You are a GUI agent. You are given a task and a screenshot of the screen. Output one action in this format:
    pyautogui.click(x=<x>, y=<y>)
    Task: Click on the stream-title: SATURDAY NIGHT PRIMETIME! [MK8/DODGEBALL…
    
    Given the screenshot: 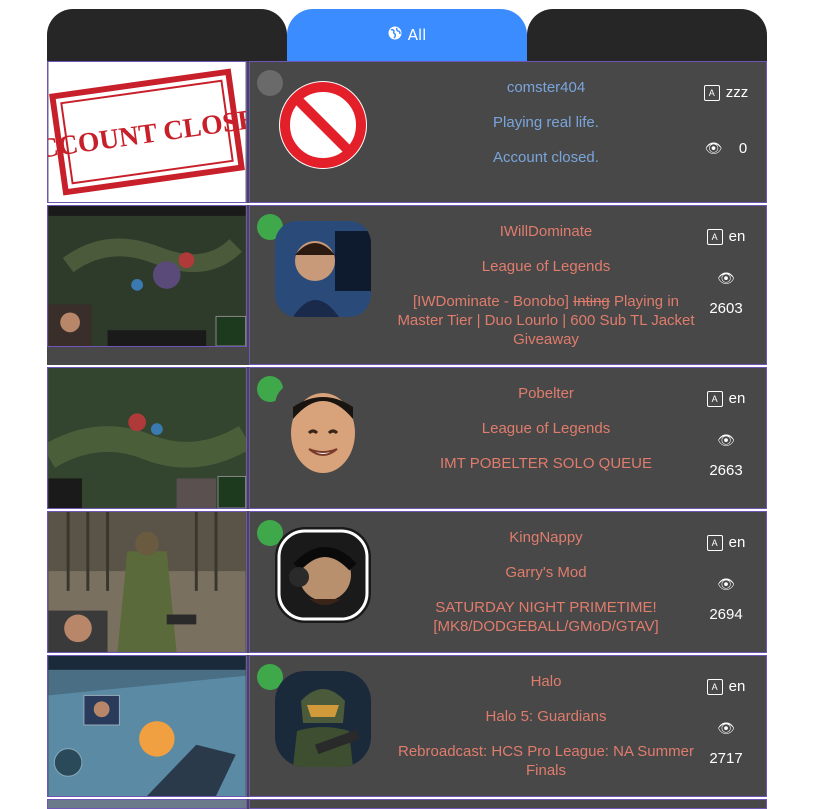 What is the action you would take?
    pyautogui.click(x=546, y=617)
    